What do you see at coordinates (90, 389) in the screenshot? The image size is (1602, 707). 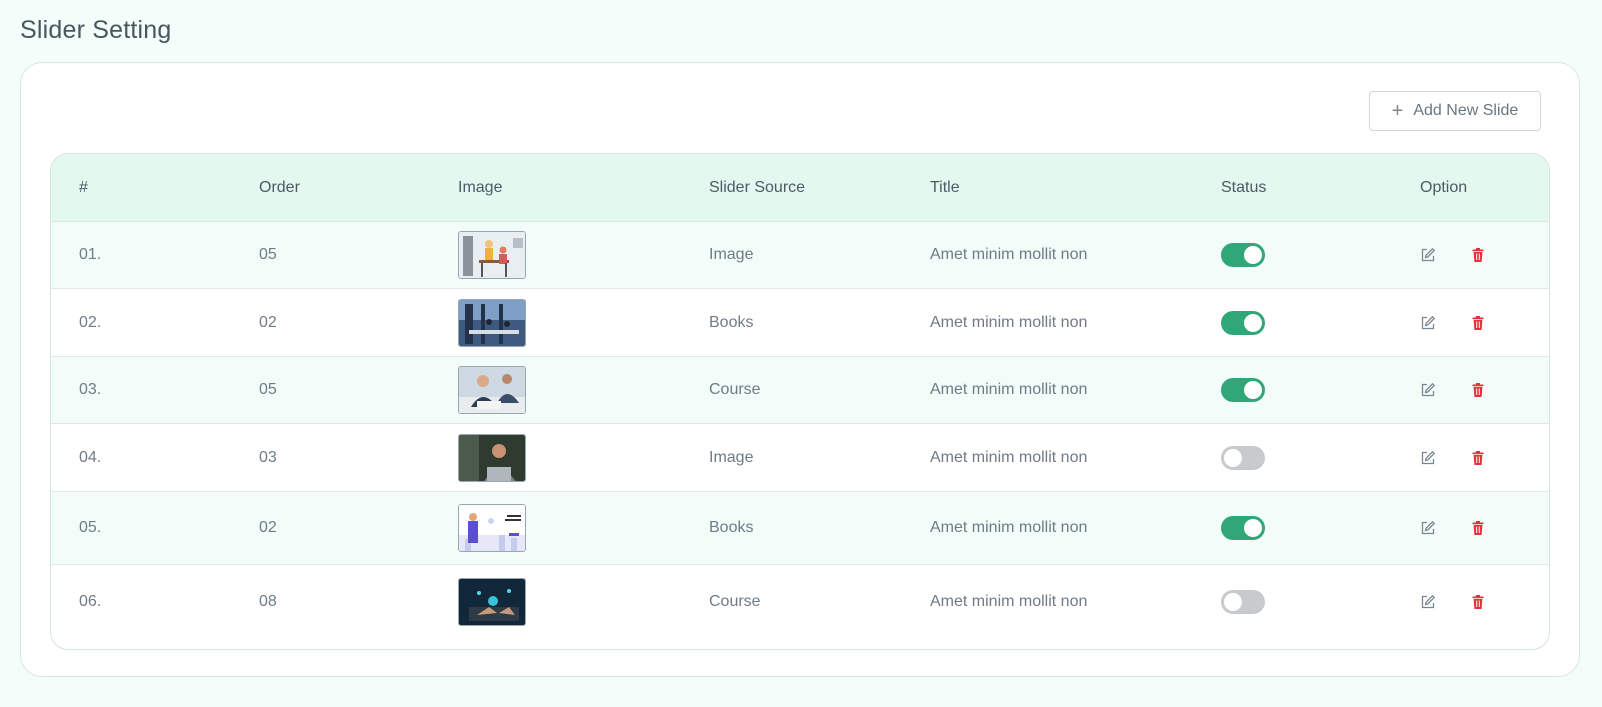 I see `row-number: 03.` at bounding box center [90, 389].